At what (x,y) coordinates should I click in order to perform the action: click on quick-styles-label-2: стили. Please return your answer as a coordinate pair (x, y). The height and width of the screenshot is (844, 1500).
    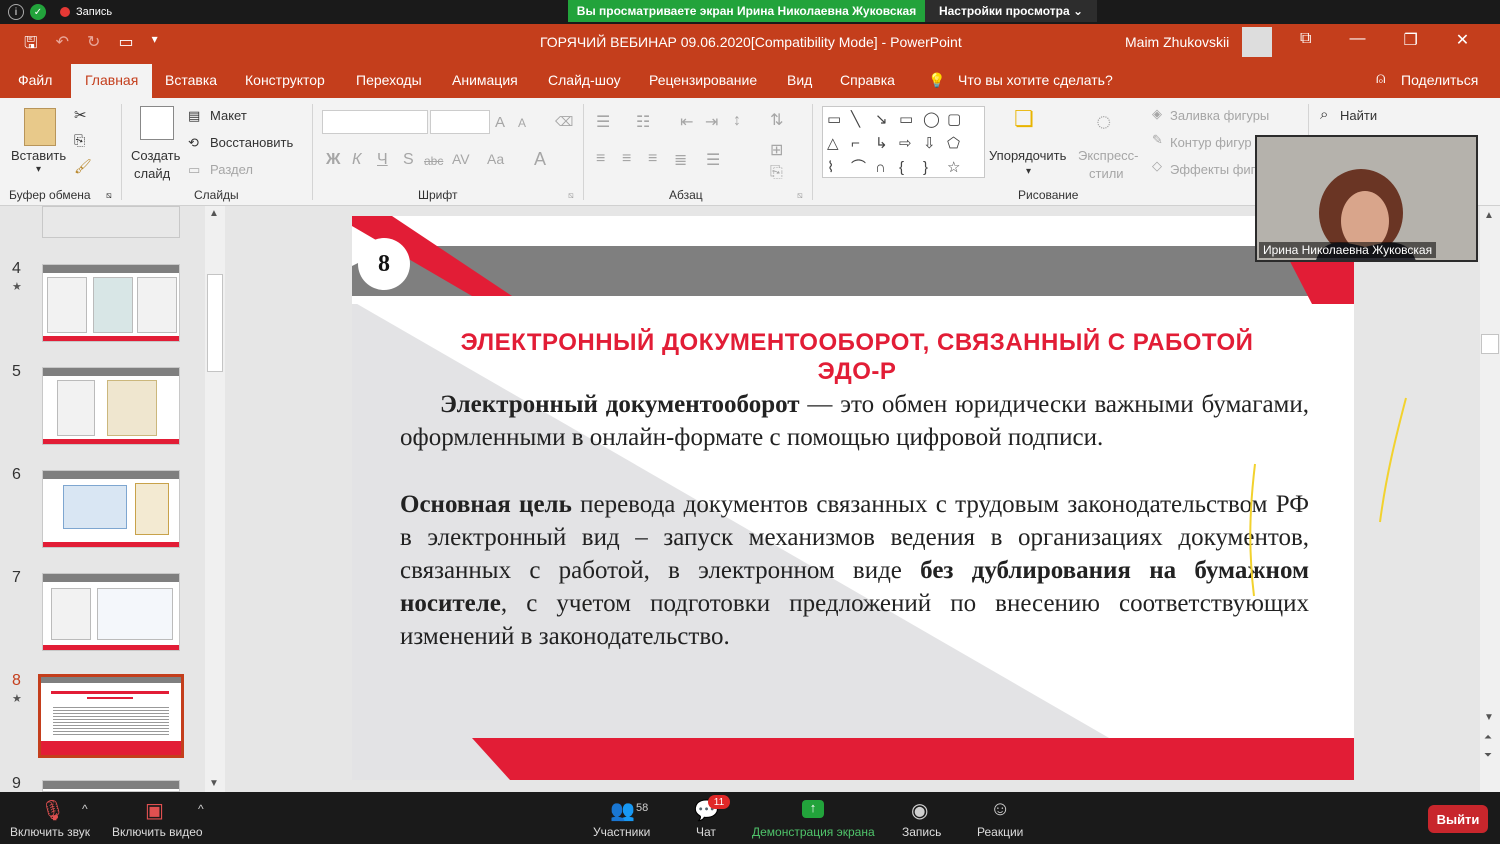
    Looking at the image, I should click on (1106, 173).